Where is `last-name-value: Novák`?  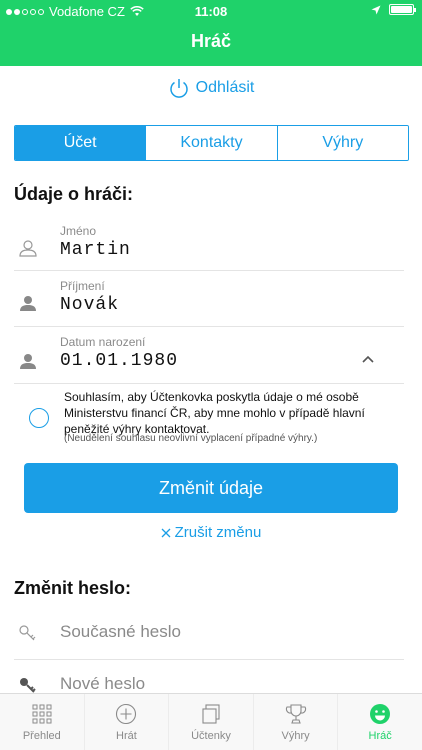 last-name-value: Novák is located at coordinates (89, 305).